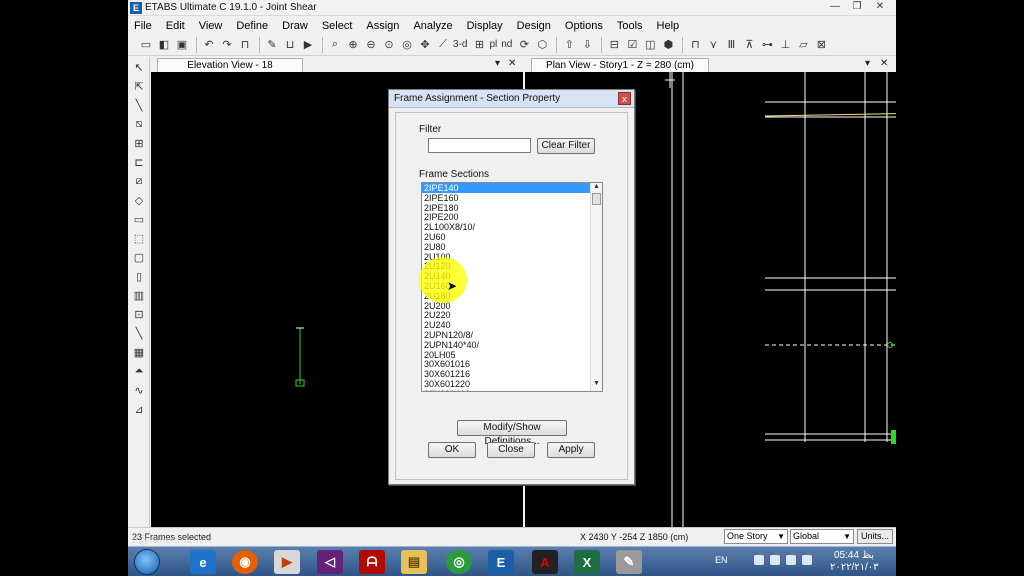  I want to click on draw-line-icon: ╲, so click(139, 105).